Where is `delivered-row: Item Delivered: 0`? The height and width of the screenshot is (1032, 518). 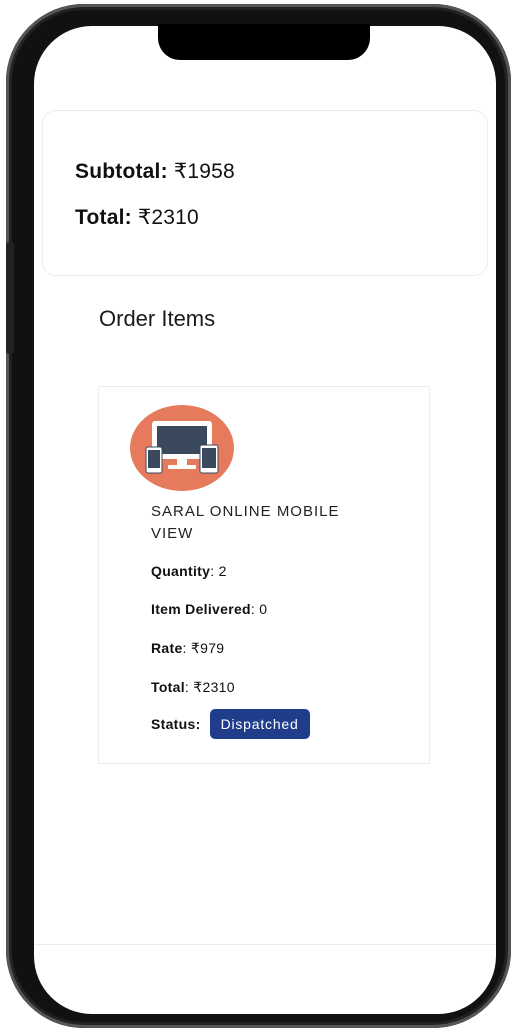
delivered-row: Item Delivered: 0 is located at coordinates (209, 609).